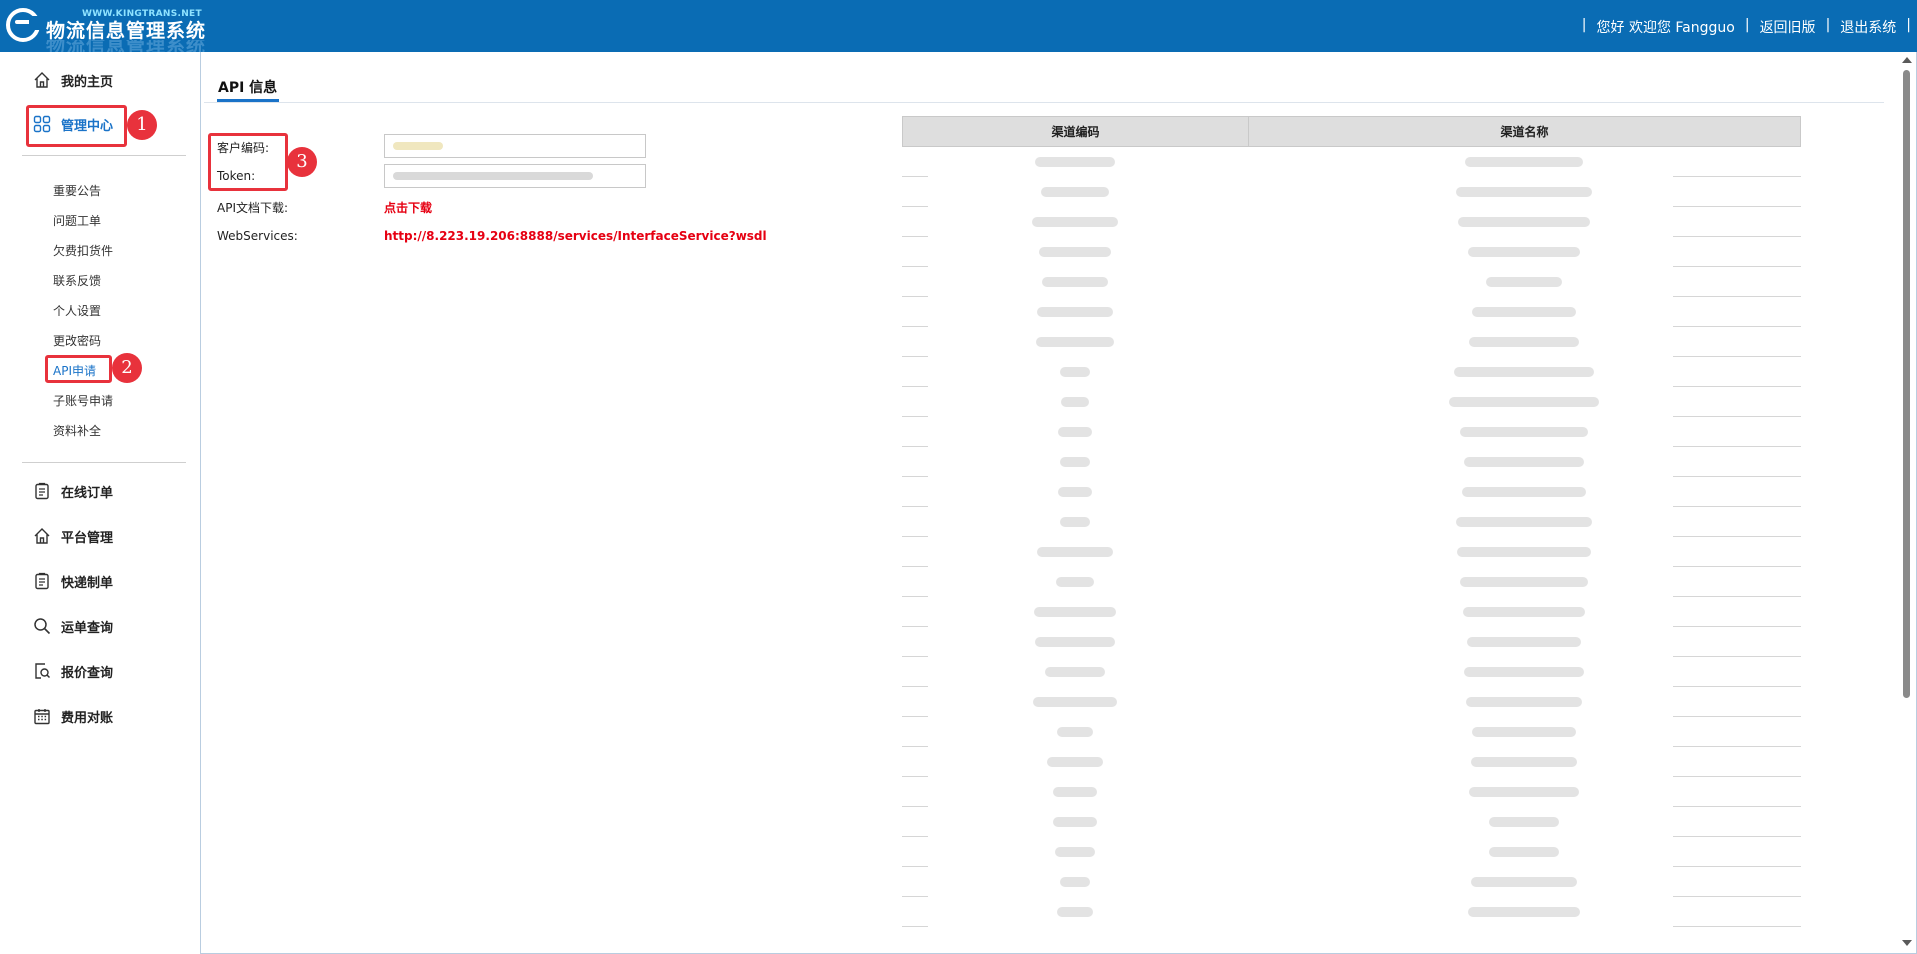 This screenshot has height=954, width=1917. Describe the element at coordinates (408, 207) in the screenshot. I see `api-doc-download-link: 点击下载` at that location.